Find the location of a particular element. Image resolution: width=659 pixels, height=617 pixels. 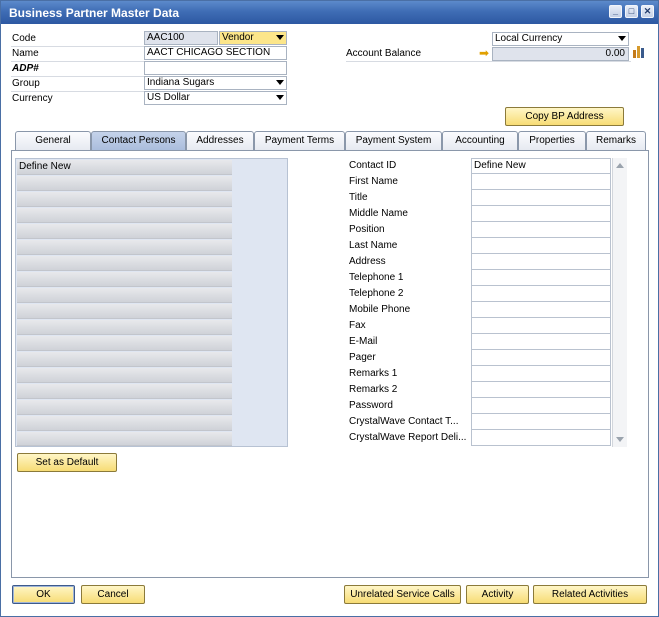

bar-chart-icon is located at coordinates (639, 51).